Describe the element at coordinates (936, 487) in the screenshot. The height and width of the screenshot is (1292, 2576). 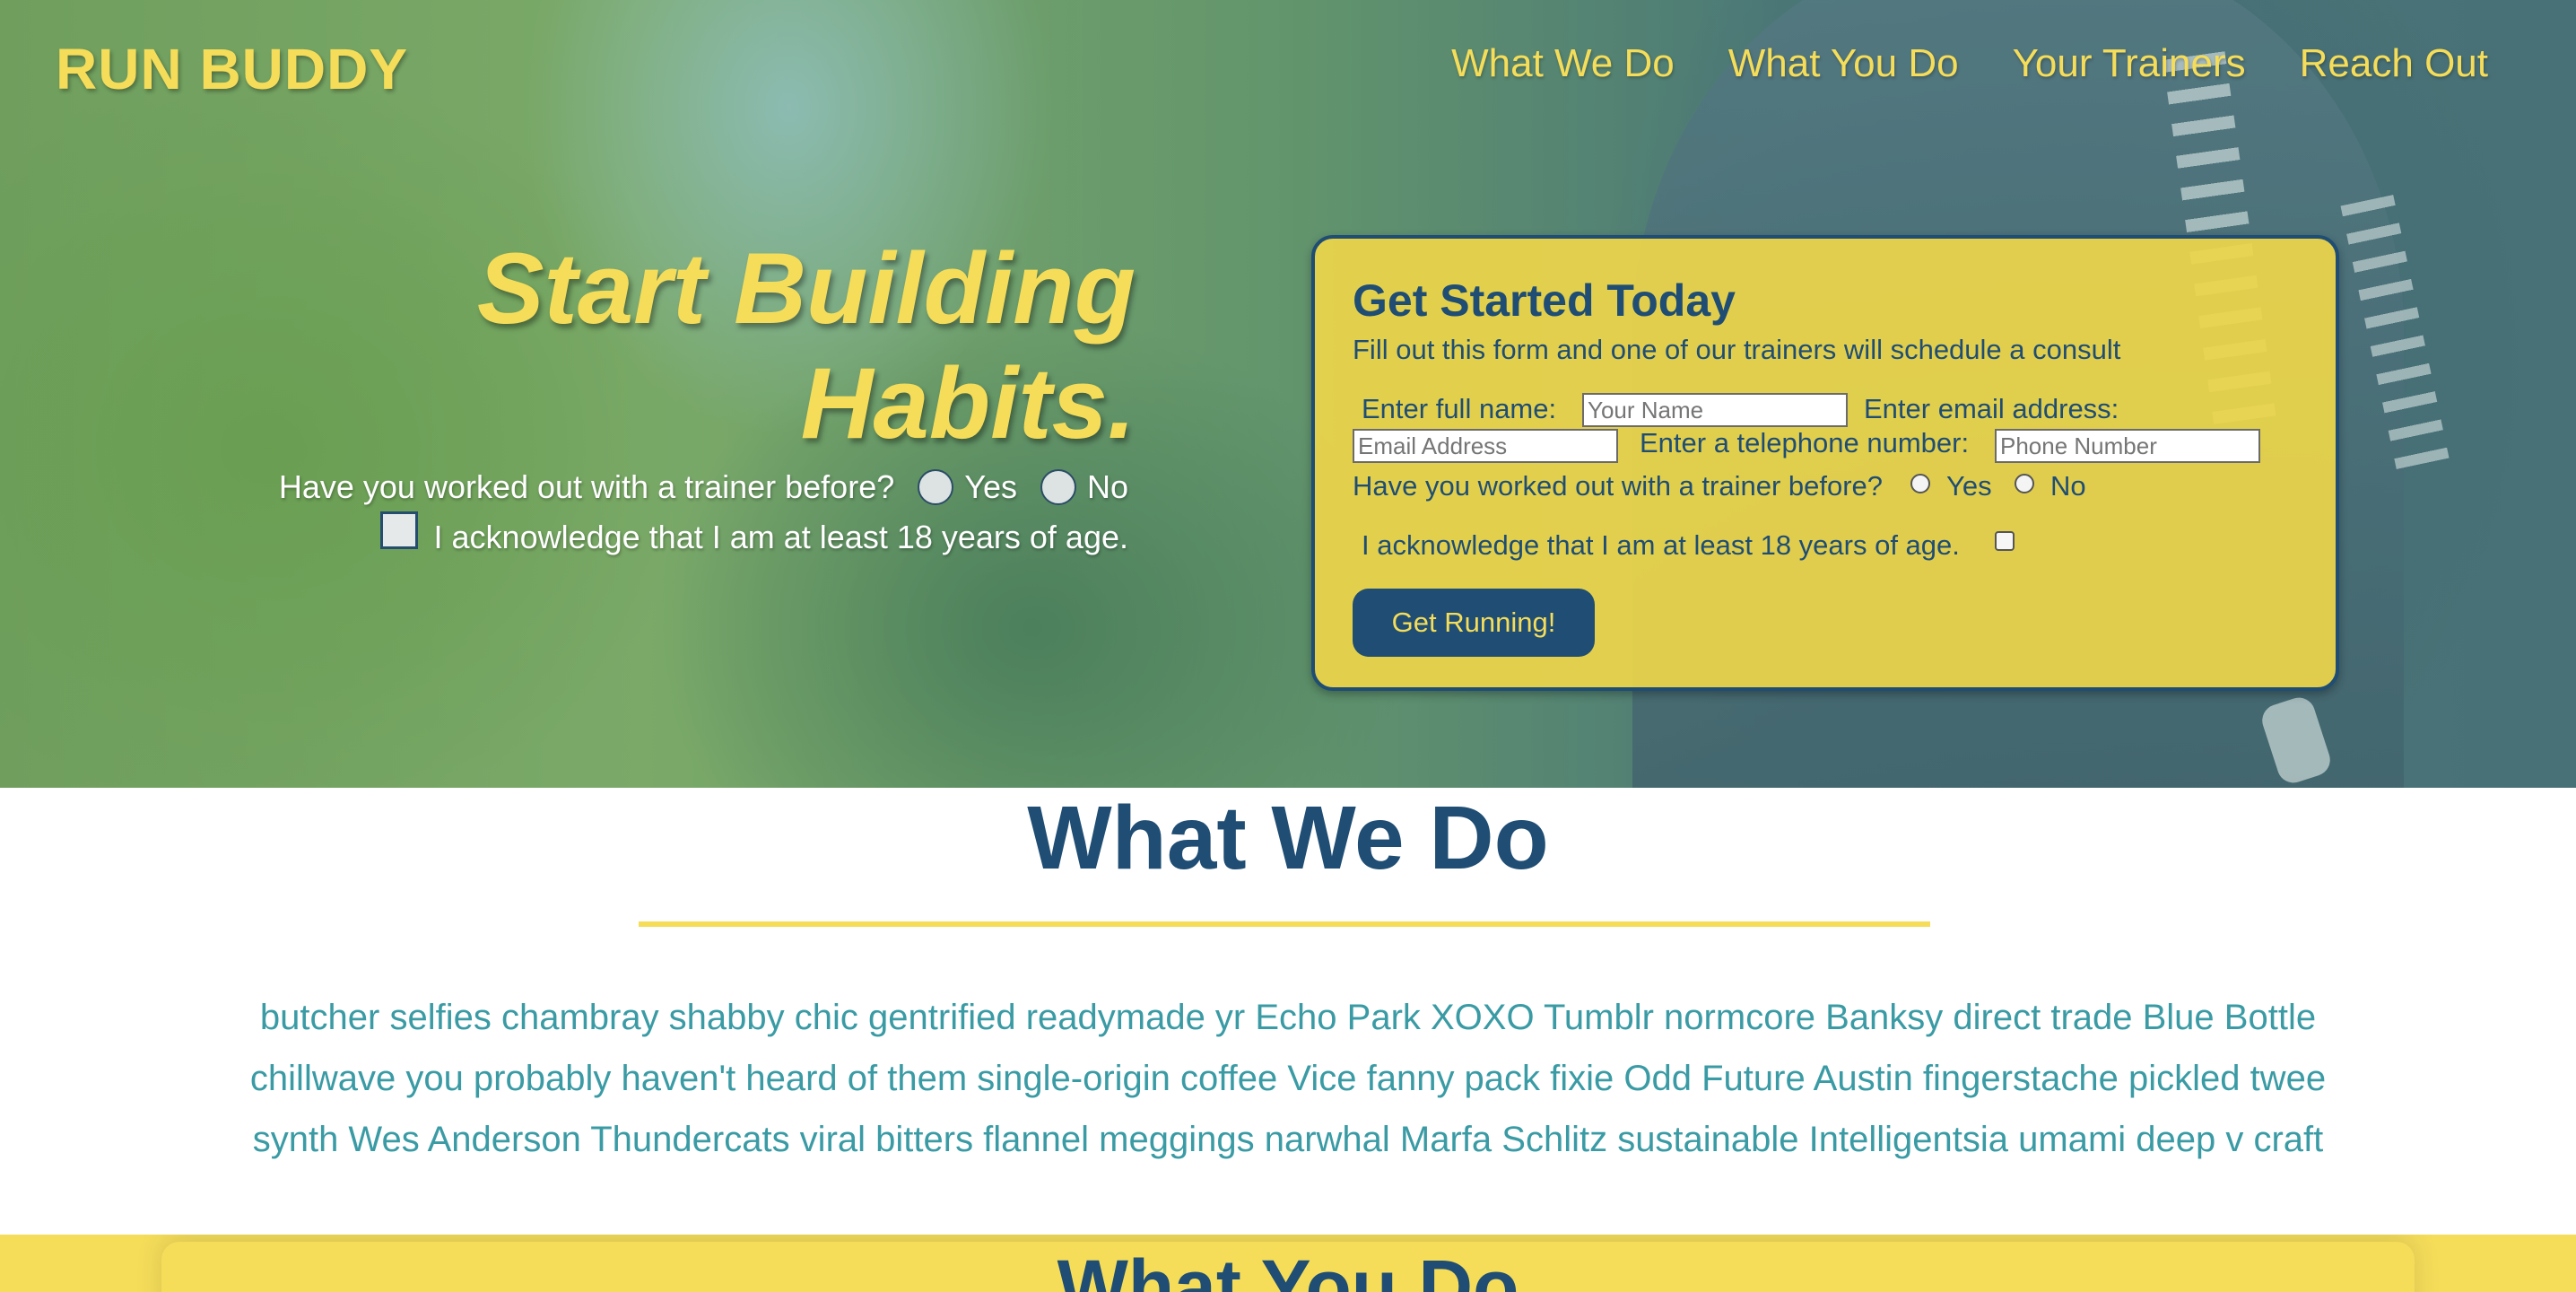
I see `hero-radio-yes` at that location.